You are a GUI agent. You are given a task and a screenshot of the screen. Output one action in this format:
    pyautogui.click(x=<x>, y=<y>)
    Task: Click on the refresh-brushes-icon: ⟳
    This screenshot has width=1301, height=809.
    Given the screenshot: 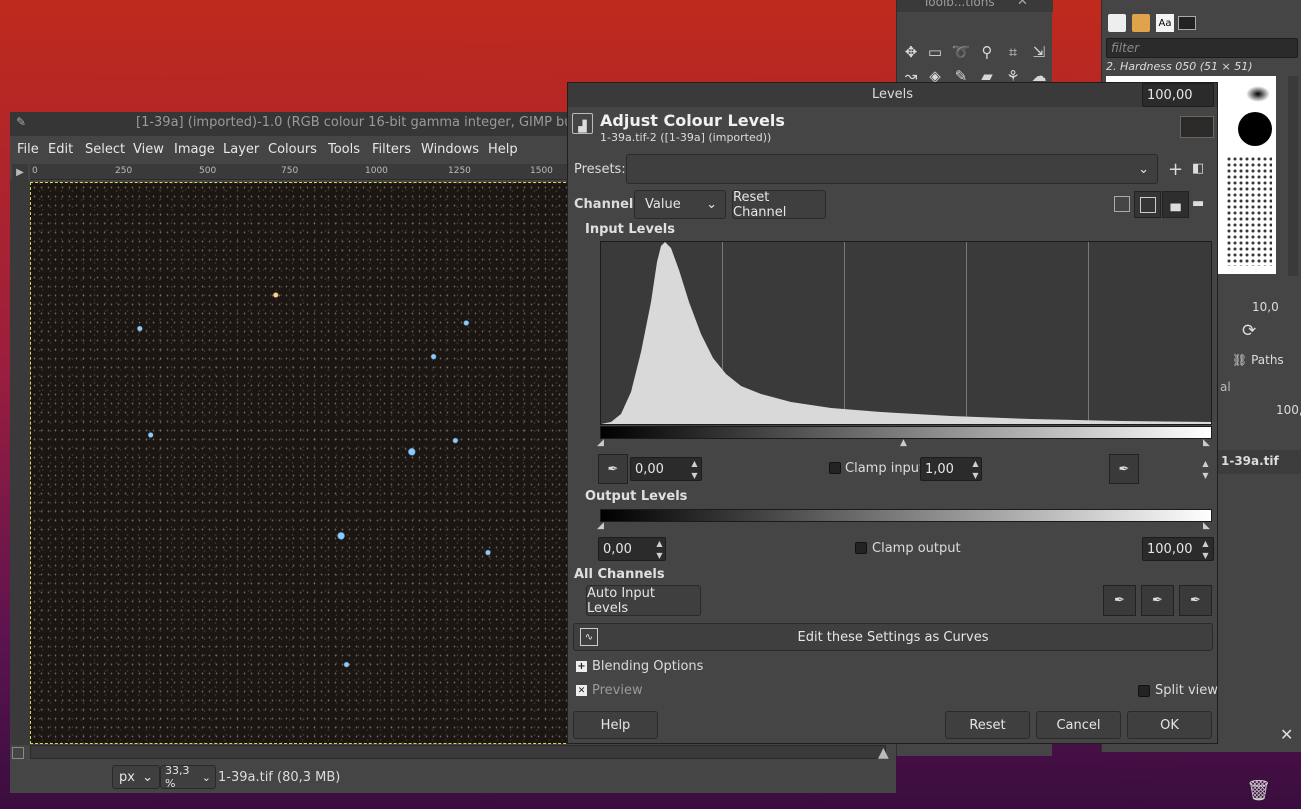 What is the action you would take?
    pyautogui.click(x=1249, y=331)
    